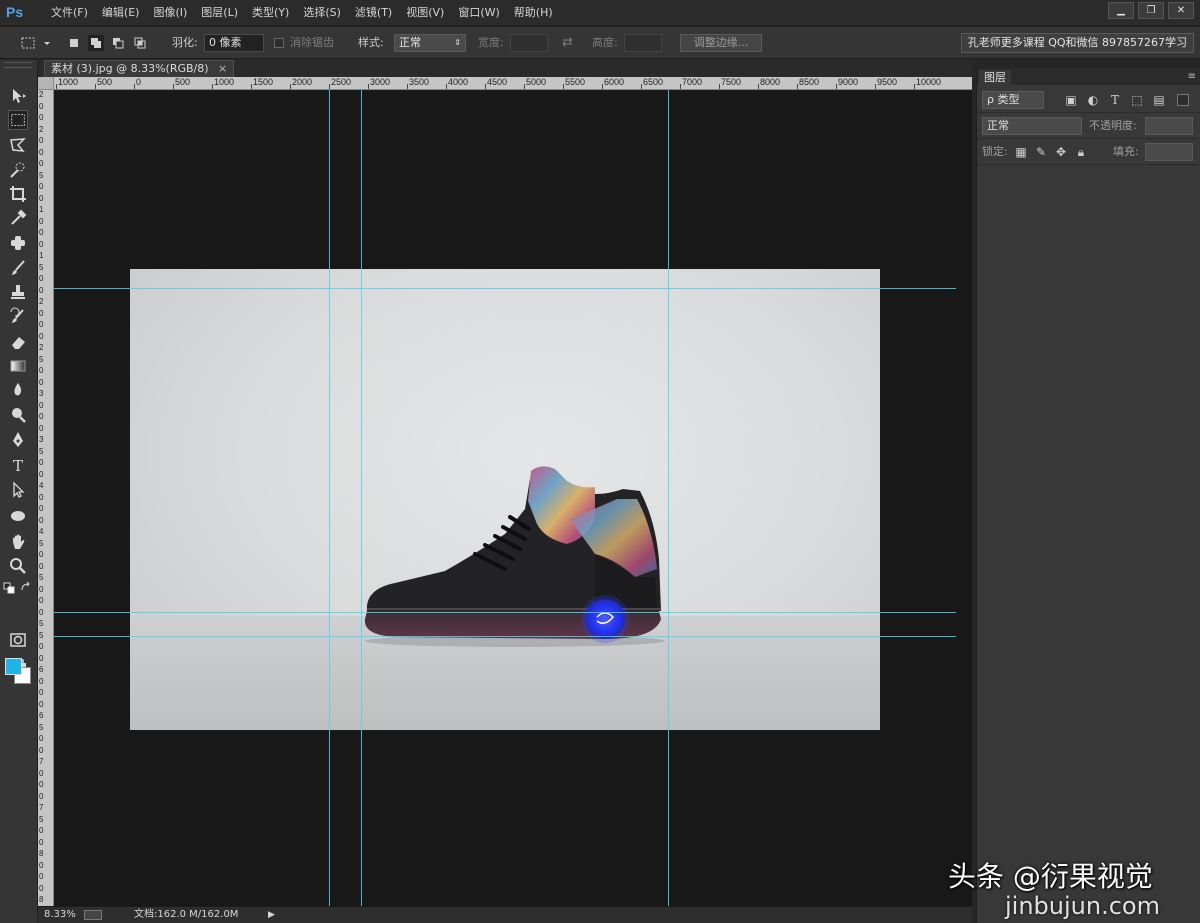 Image resolution: width=1200 pixels, height=923 pixels. I want to click on lasso-tool-icon, so click(18, 145).